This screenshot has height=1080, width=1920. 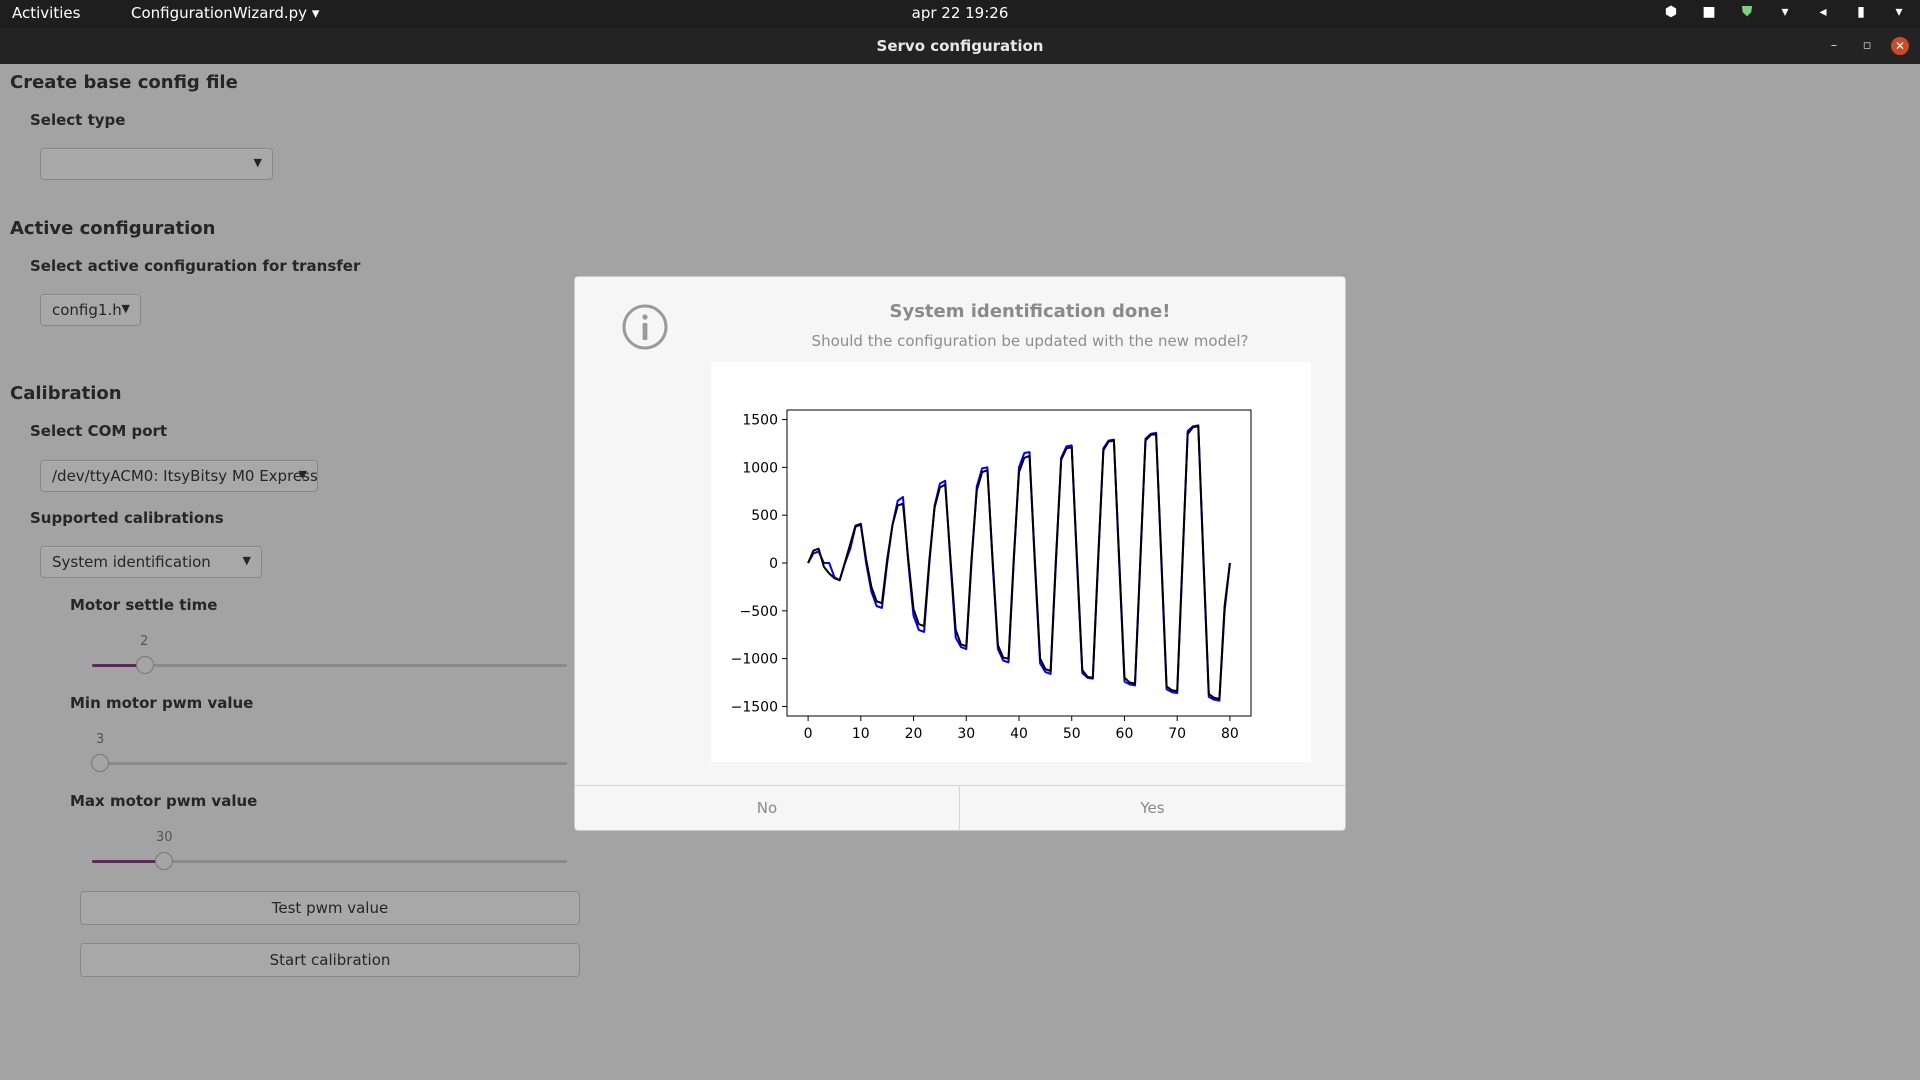 I want to click on minimize-icon: –, so click(x=1834, y=46).